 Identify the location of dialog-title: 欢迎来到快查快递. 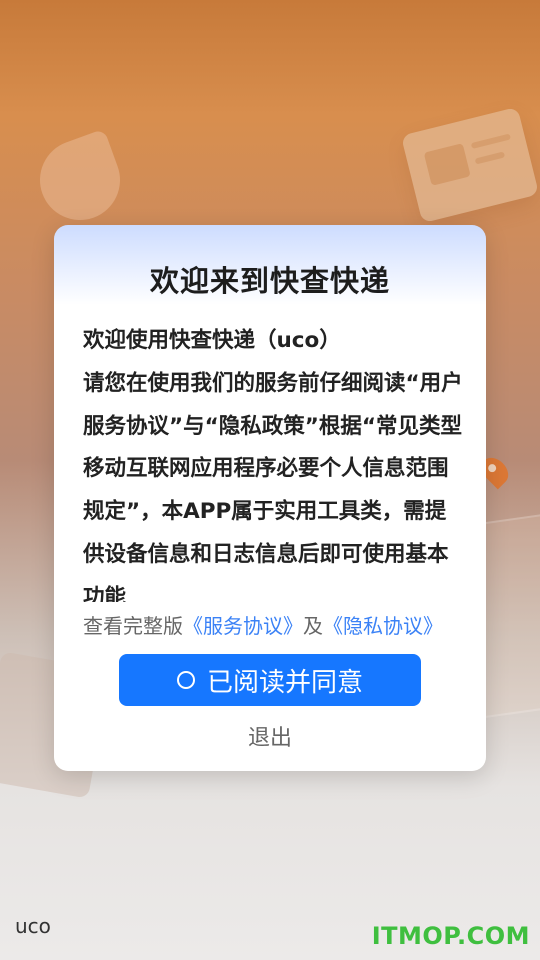
(269, 281).